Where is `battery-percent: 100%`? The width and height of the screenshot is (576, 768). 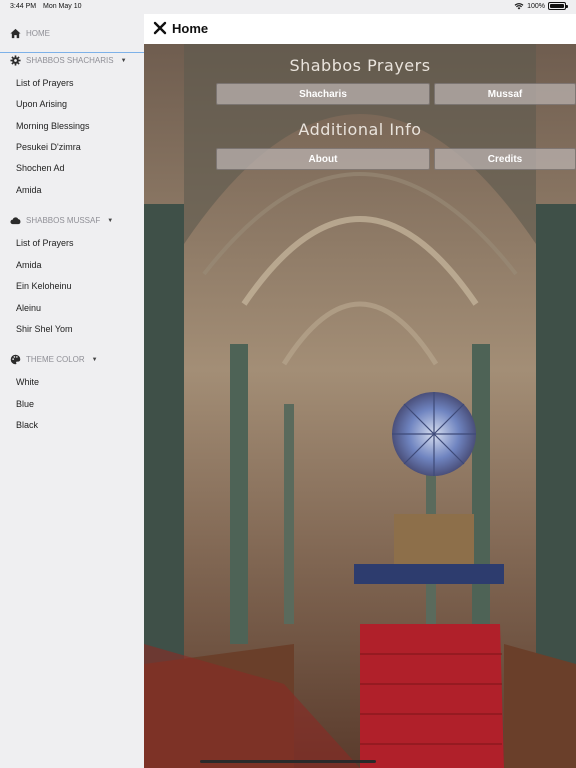 battery-percent: 100% is located at coordinates (536, 6).